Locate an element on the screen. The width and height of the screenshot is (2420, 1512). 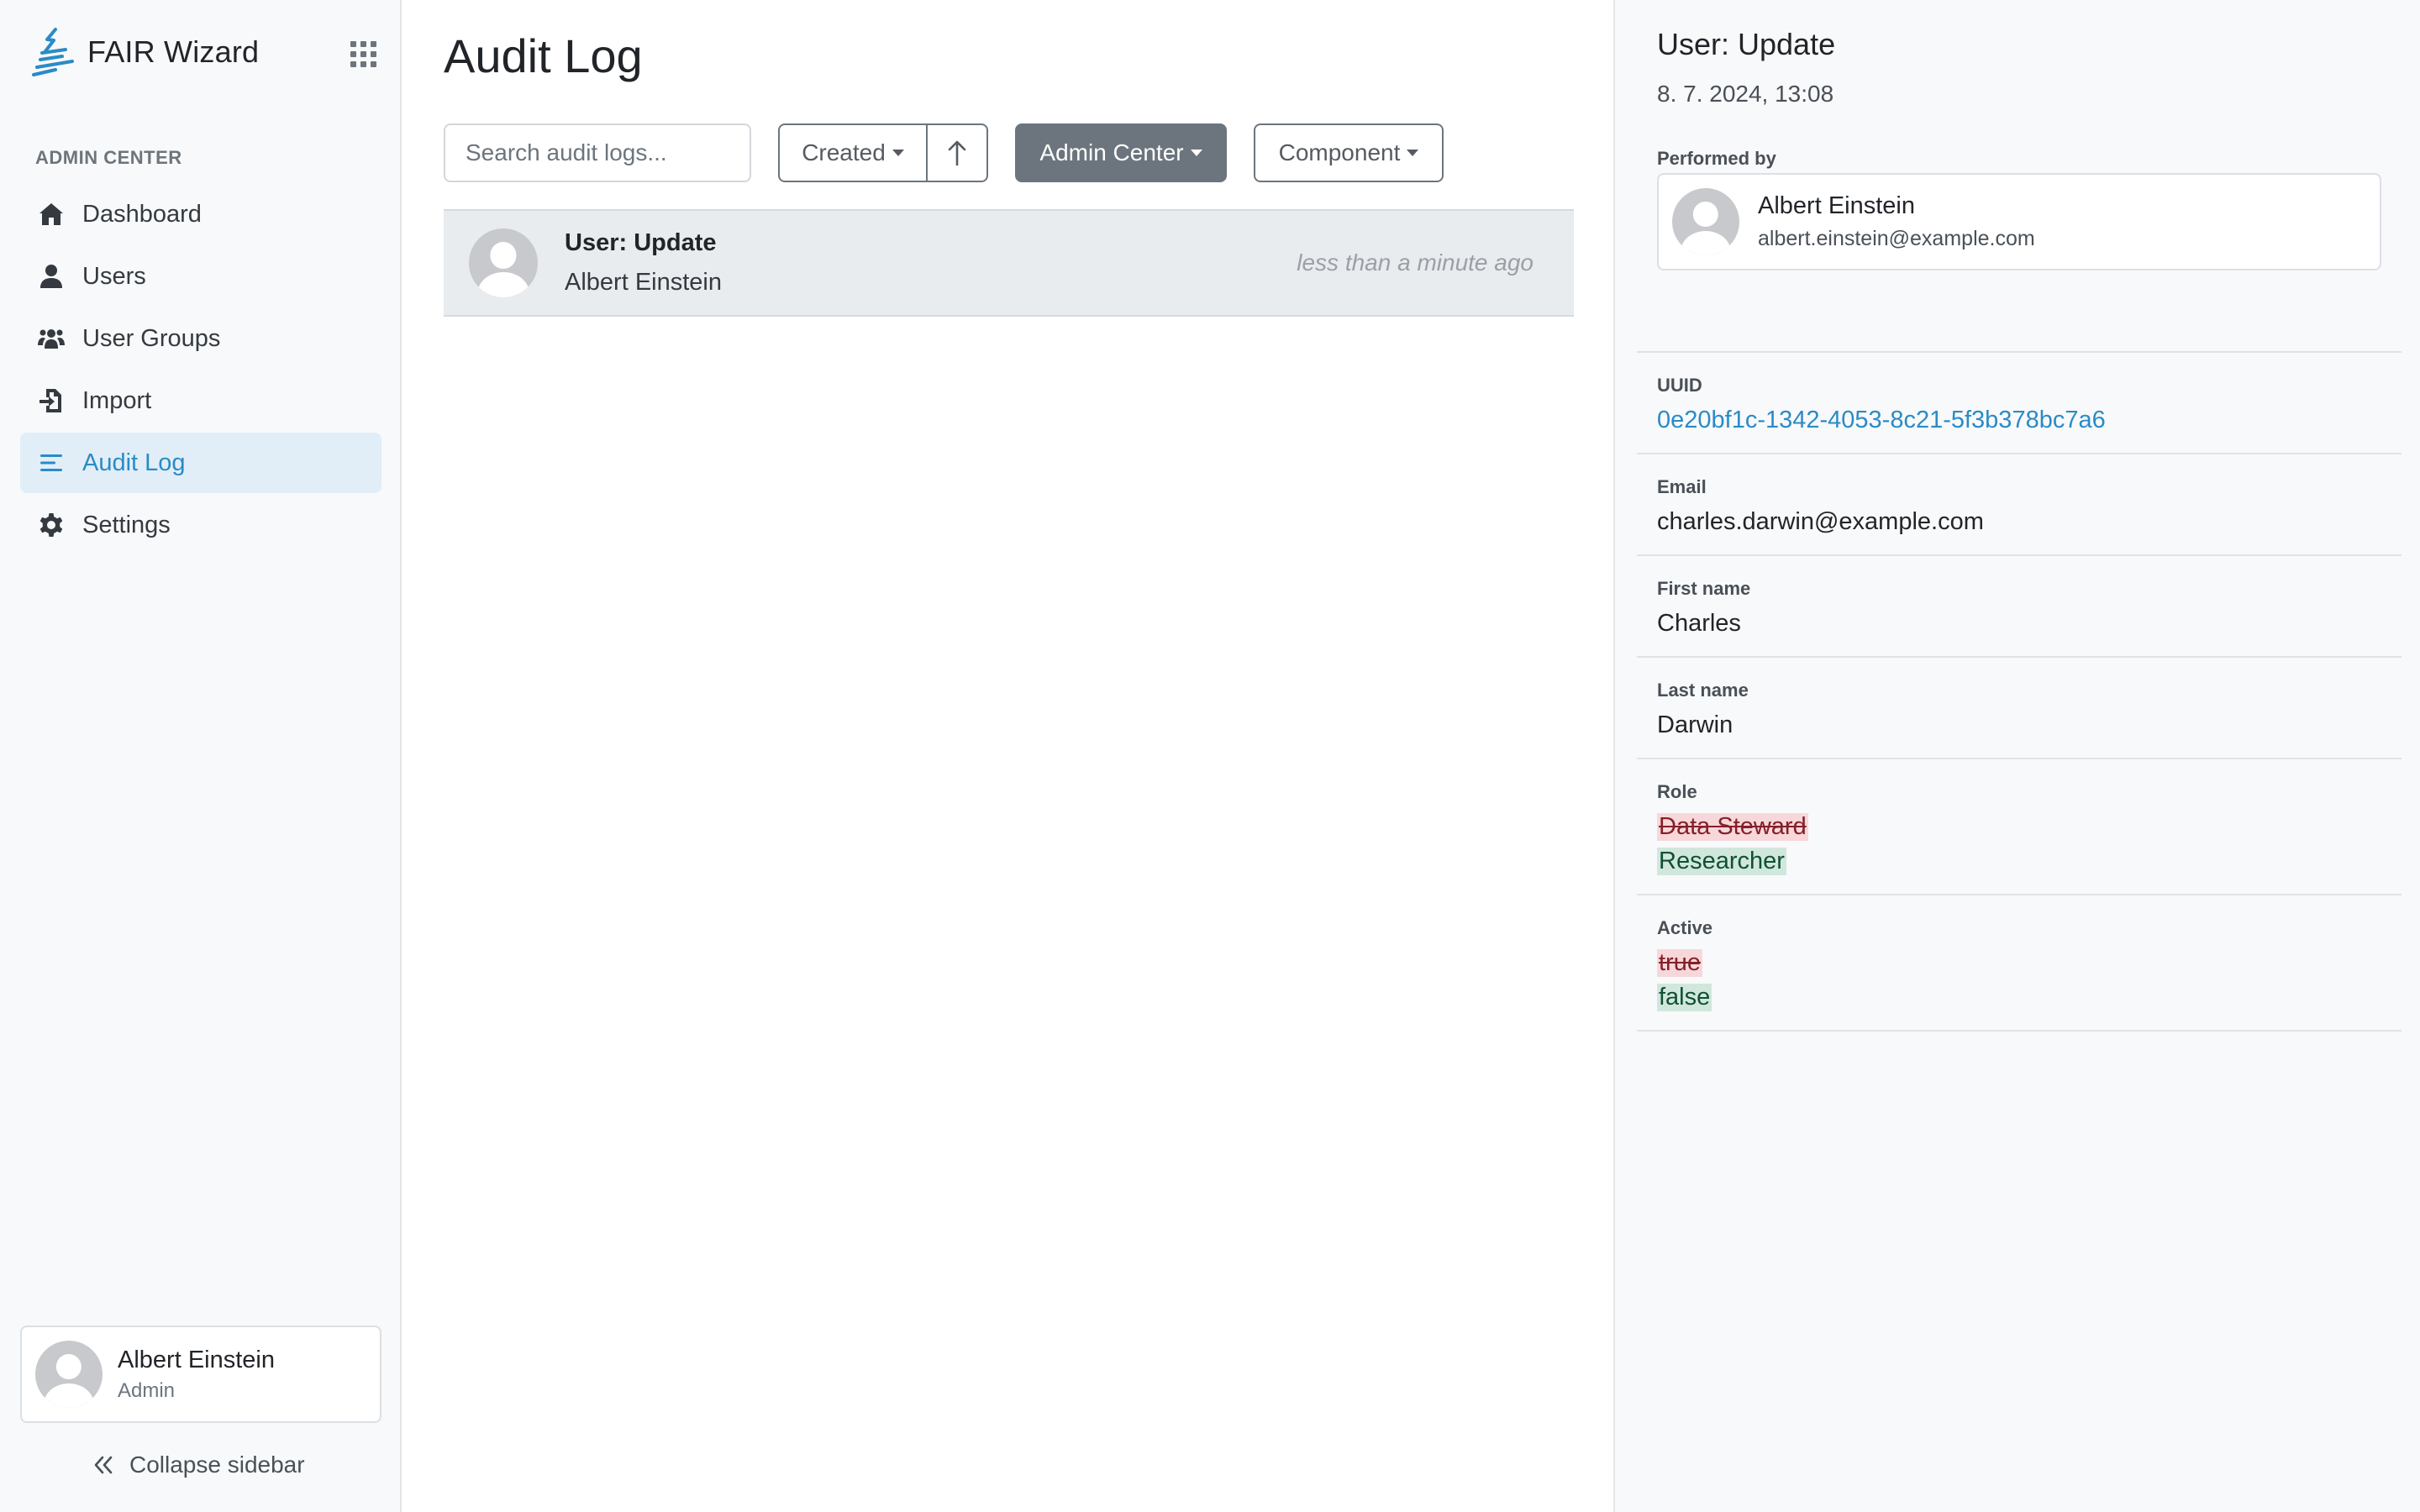
component-filter-dropdown: Component is located at coordinates (1349, 152).